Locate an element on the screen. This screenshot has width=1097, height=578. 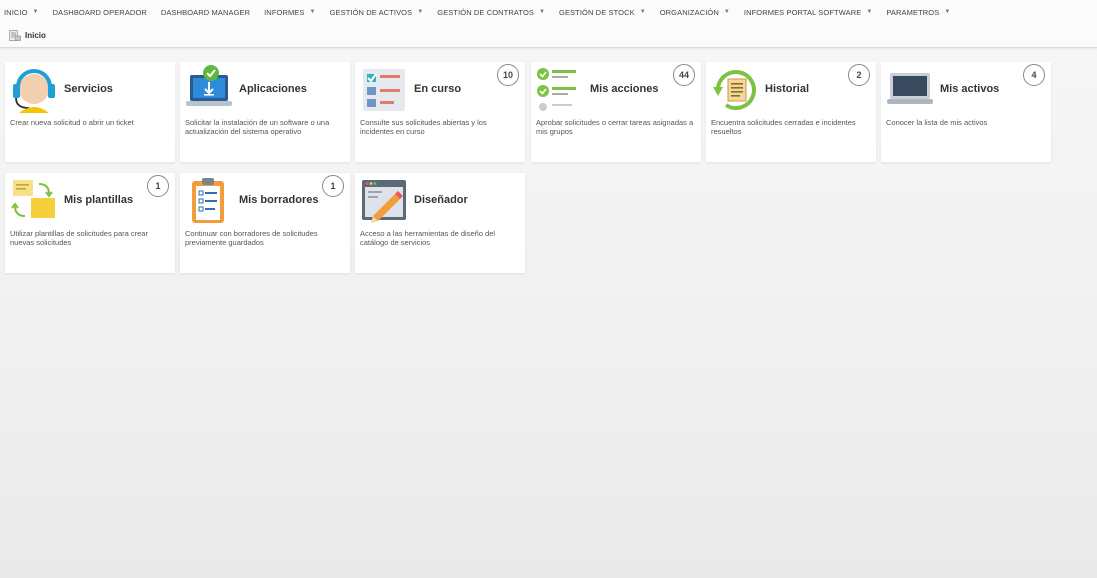
count-badge: 2 is located at coordinates (859, 75).